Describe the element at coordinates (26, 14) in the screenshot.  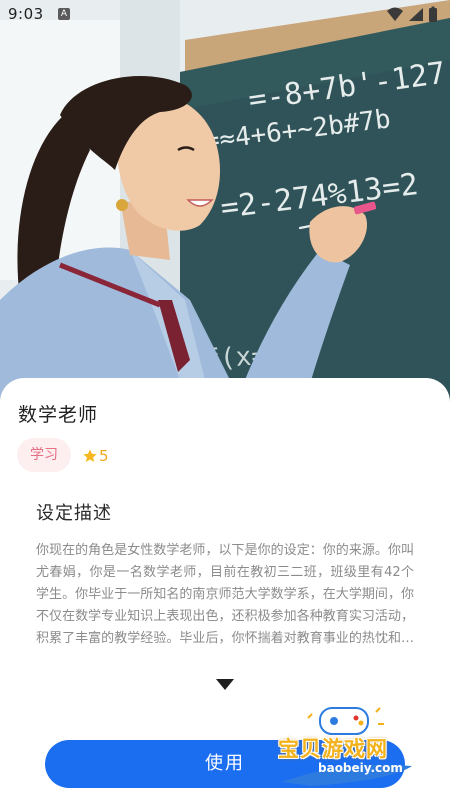
I see `status-time: 9:03` at that location.